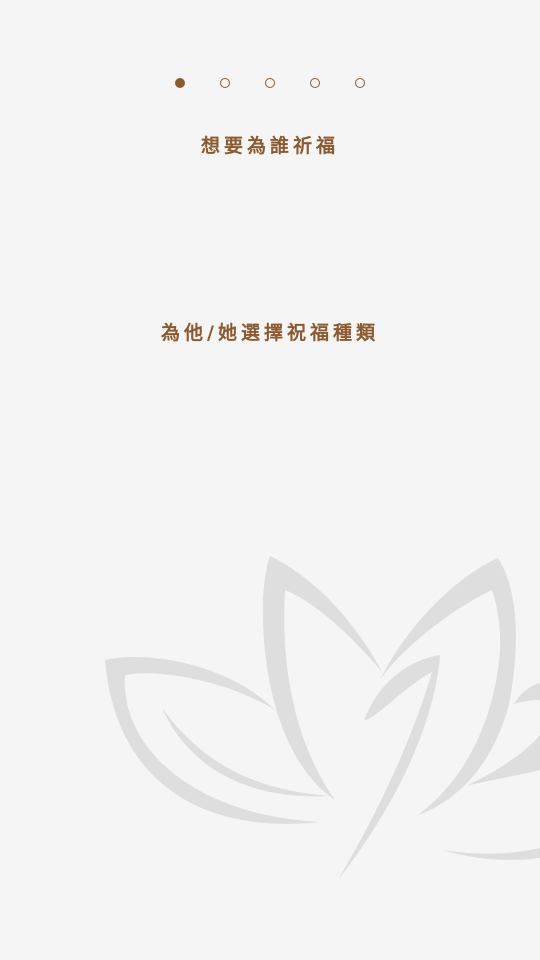 The height and width of the screenshot is (960, 540). I want to click on who-to-bless-heading: 想要為誰祈福, so click(269, 146).